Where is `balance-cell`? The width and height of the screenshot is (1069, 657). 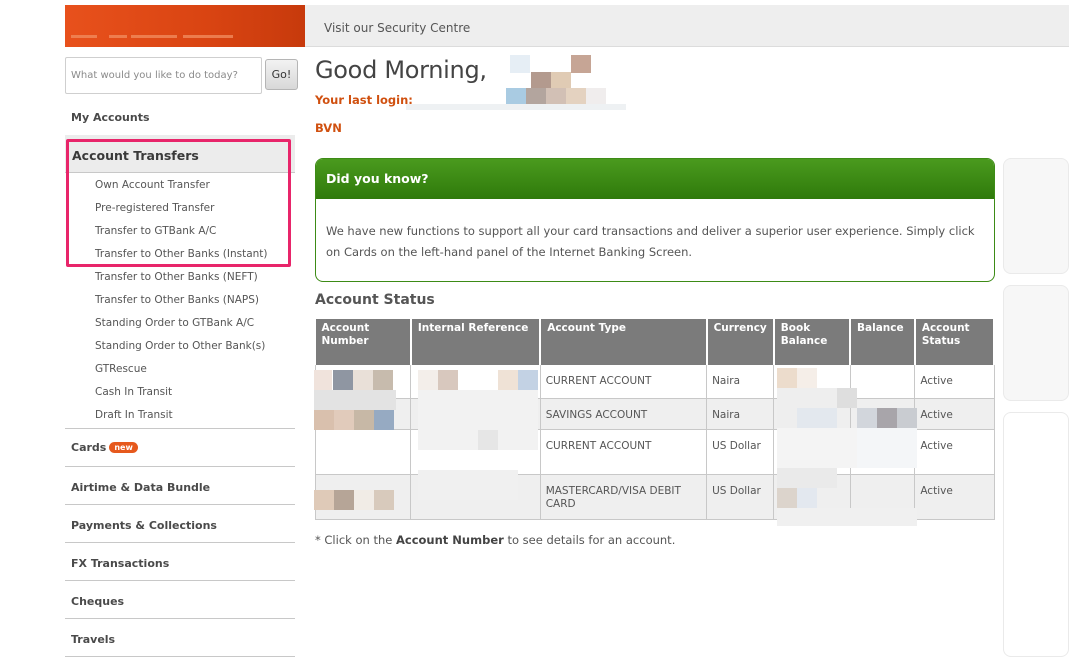
balance-cell is located at coordinates (883, 382).